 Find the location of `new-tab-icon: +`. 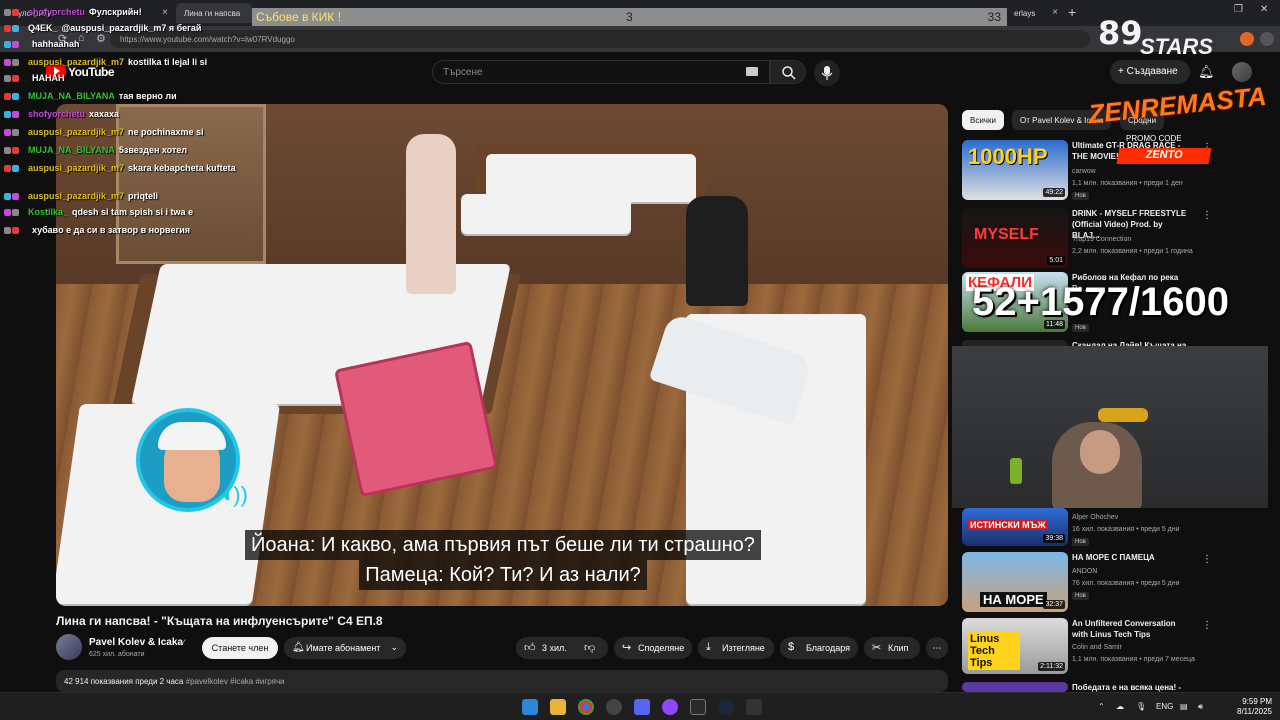

new-tab-icon: + is located at coordinates (1072, 12).